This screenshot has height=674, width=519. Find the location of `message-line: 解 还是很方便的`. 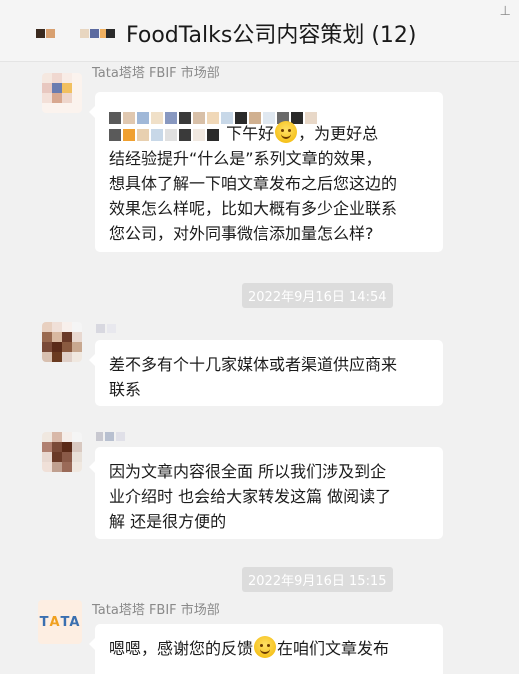

message-line: 解 还是很方便的 is located at coordinates (168, 521).